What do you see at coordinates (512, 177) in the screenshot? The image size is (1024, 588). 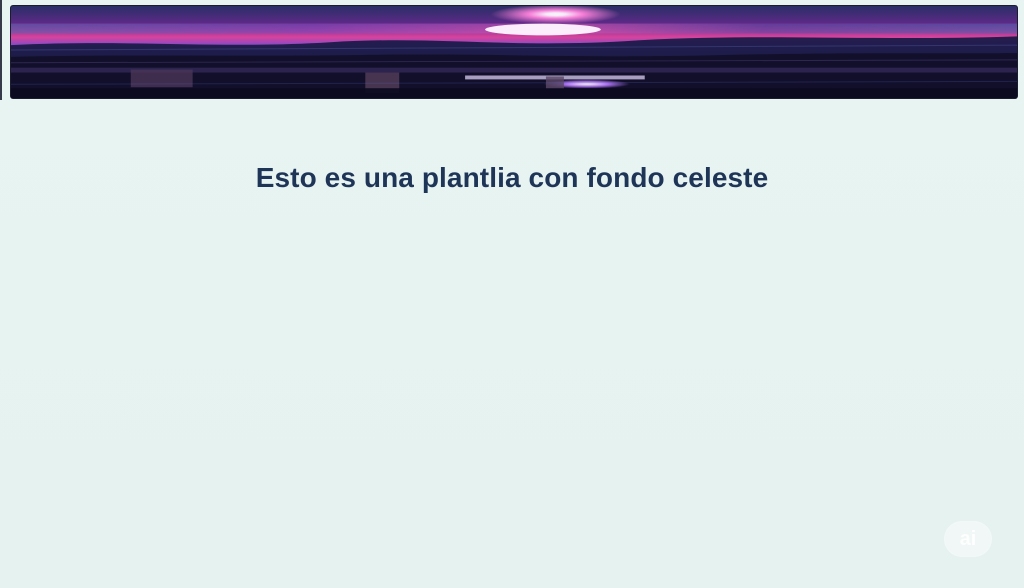 I see `page-title: Esto es una plantlia con fondo celeste` at bounding box center [512, 177].